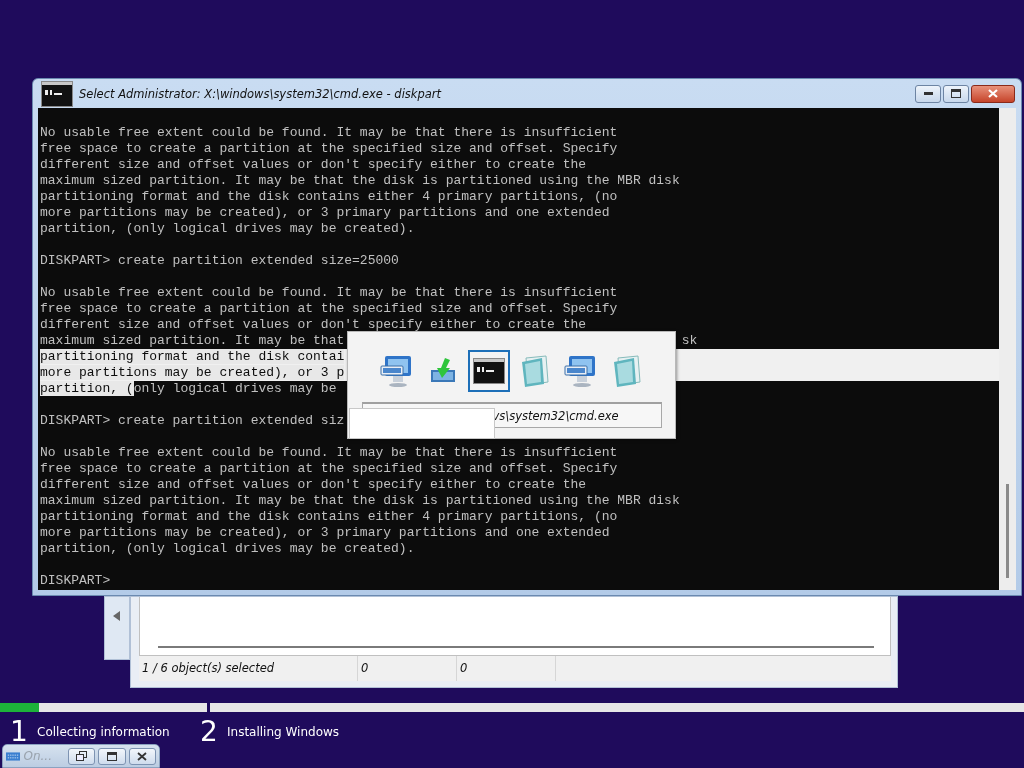  What do you see at coordinates (117, 616) in the screenshot?
I see `scroll-left-icon` at bounding box center [117, 616].